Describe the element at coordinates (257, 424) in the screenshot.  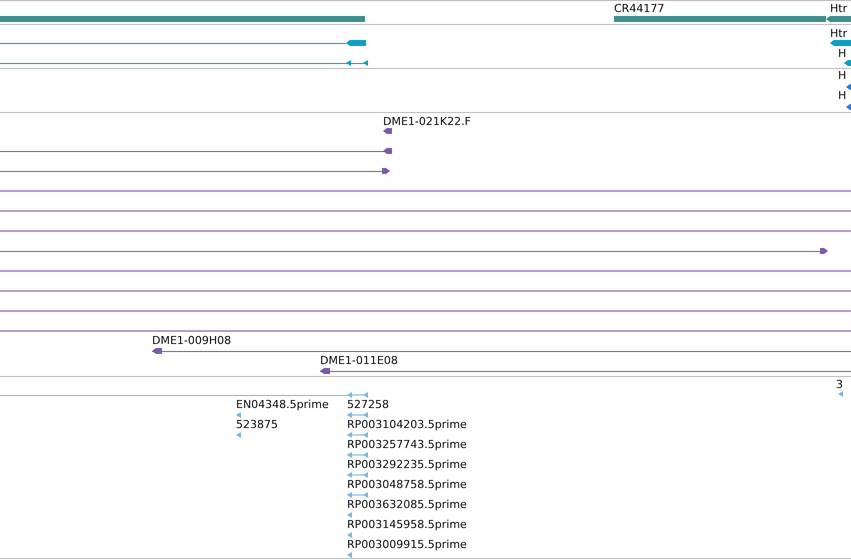
I see `feature-label: 523875` at that location.